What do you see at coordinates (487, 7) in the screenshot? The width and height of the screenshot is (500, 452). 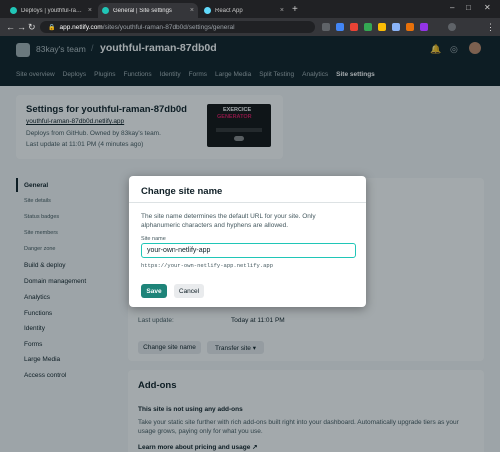 I see `window-close-icon: ✕` at bounding box center [487, 7].